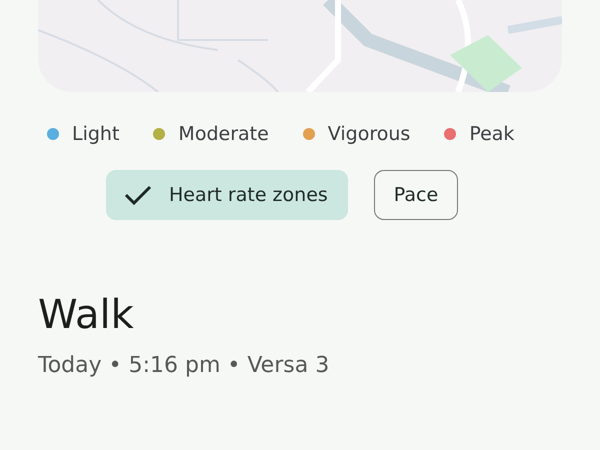 The height and width of the screenshot is (450, 600). I want to click on legend-label: Light, so click(96, 134).